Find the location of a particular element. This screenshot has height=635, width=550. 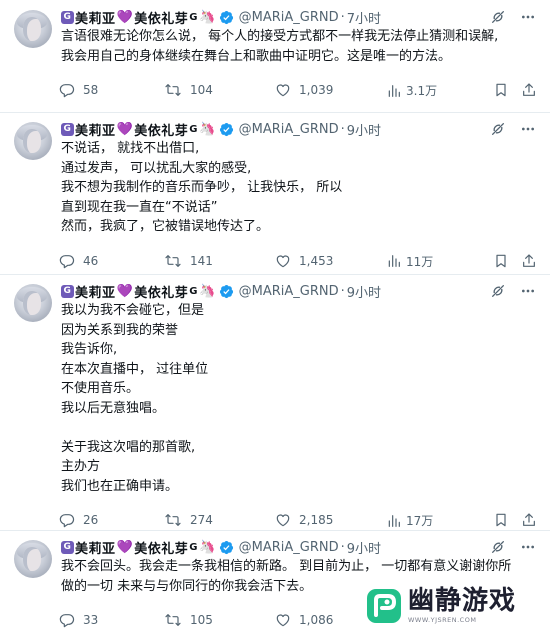

like-count: 1,453 is located at coordinates (316, 260).